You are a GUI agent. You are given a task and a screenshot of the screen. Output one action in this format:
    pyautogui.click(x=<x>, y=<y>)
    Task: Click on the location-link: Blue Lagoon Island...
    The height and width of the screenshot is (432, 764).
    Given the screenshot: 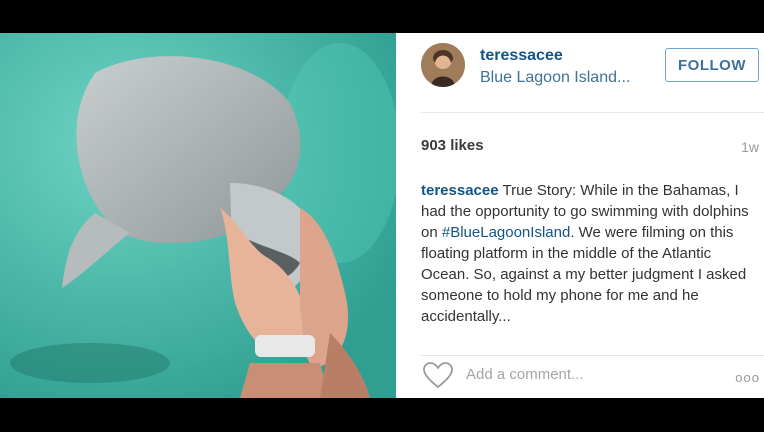 What is the action you would take?
    pyautogui.click(x=555, y=78)
    